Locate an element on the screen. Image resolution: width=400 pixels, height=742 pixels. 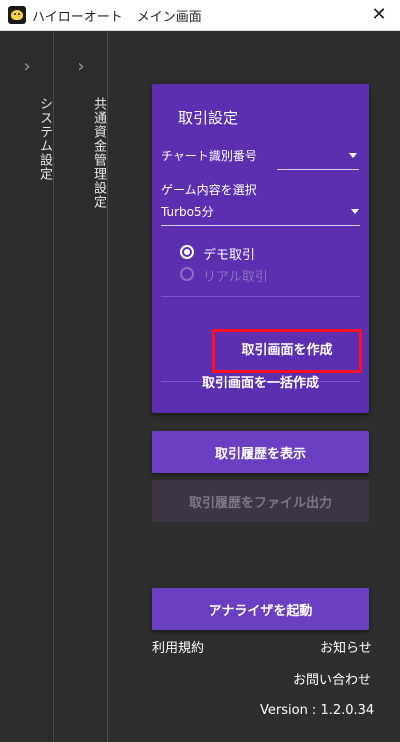
game-select-label: ゲーム内容を選択 is located at coordinates (209, 190).